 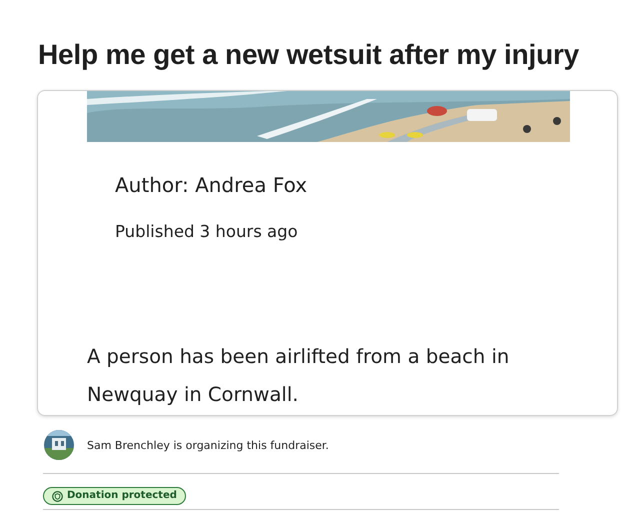 I want to click on author-name: Author: Andrea Fox, so click(x=211, y=185).